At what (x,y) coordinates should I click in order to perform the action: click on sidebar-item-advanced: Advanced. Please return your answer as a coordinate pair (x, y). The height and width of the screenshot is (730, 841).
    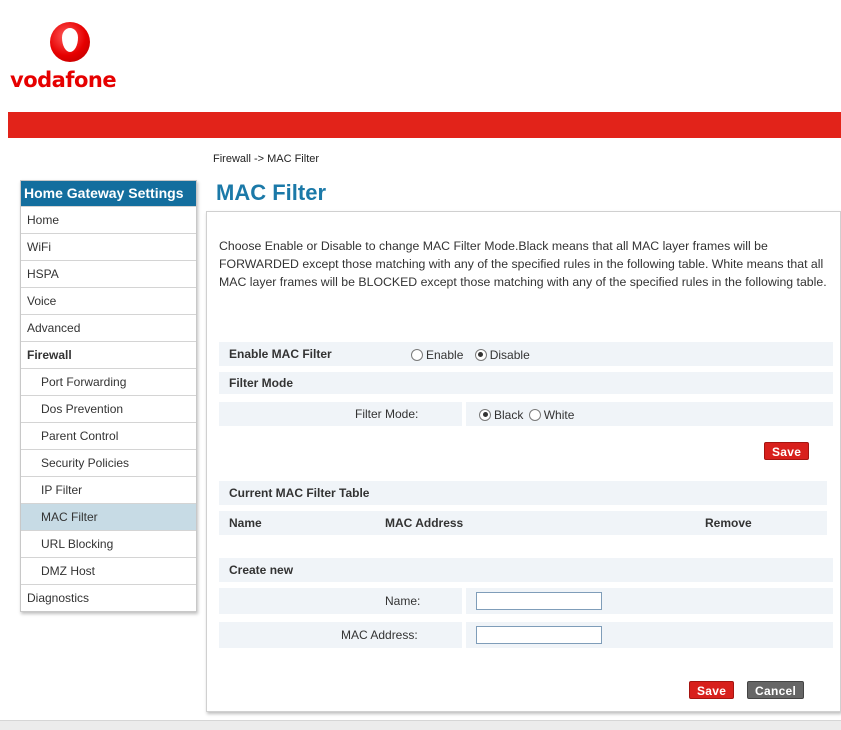
    Looking at the image, I should click on (108, 327).